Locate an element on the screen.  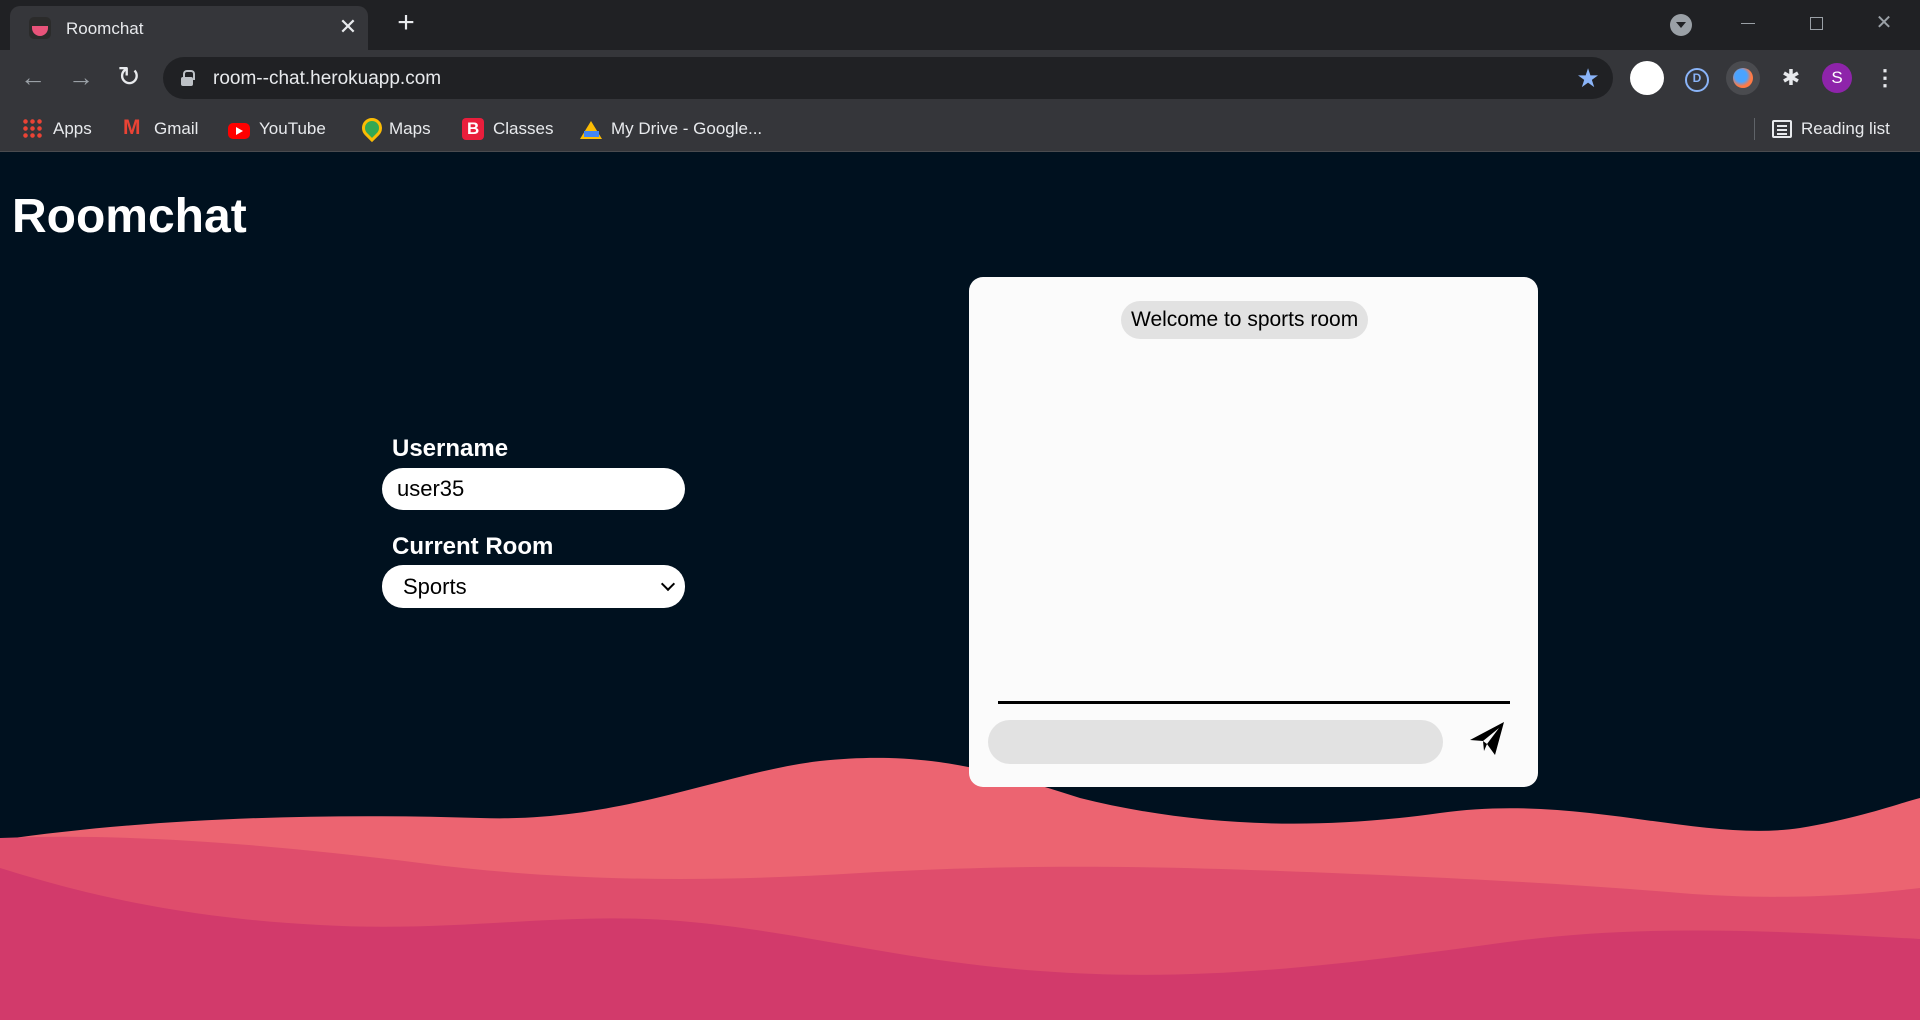
apps-grid-icon is located at coordinates (33, 129).